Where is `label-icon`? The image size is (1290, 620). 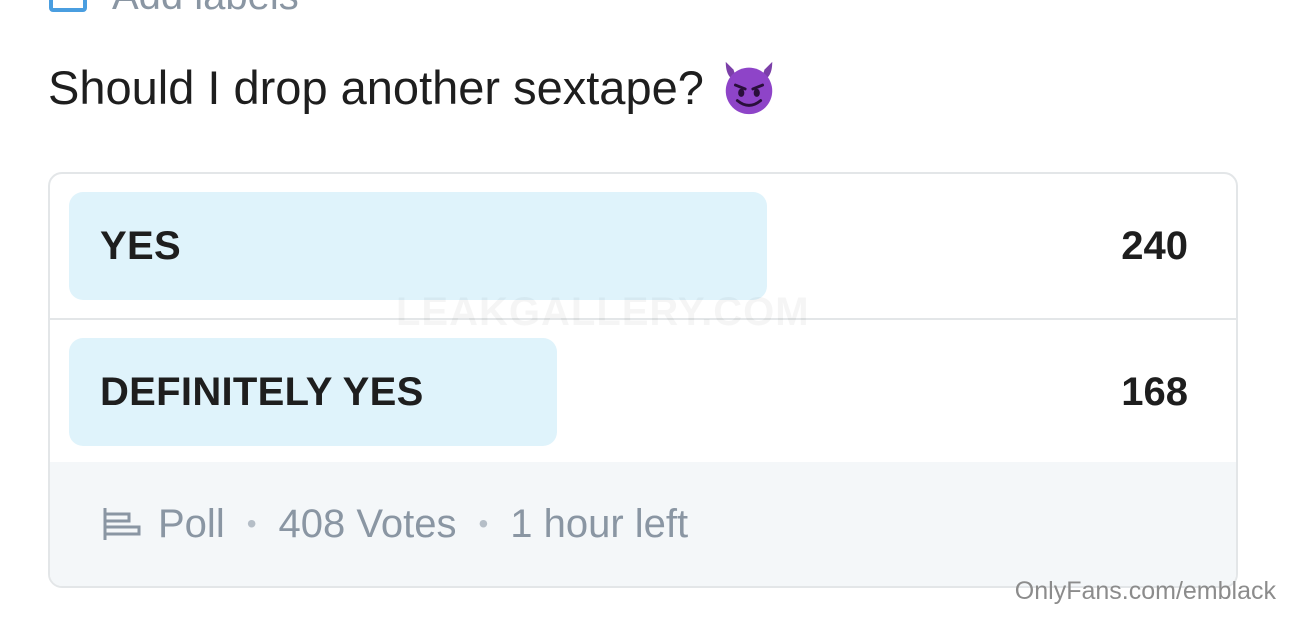 label-icon is located at coordinates (68, 6).